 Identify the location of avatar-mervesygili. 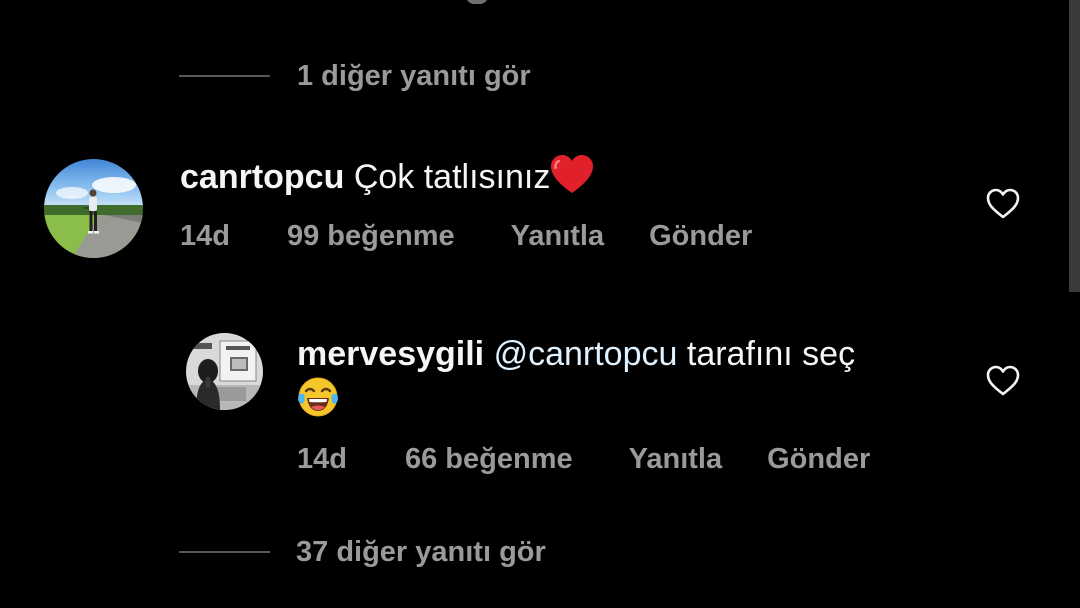
(224, 371).